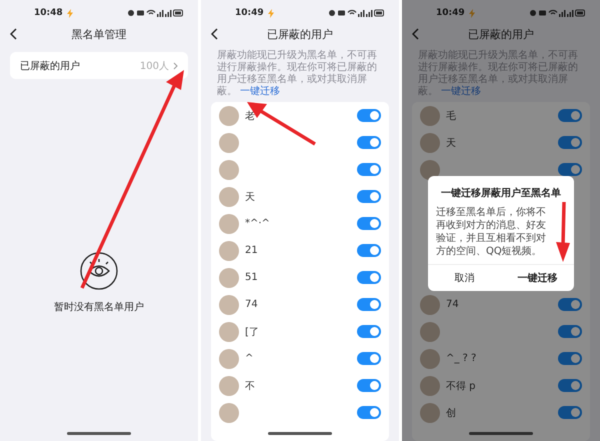 The width and height of the screenshot is (600, 441). Describe the element at coordinates (451, 116) in the screenshot. I see `user-name: 毛` at that location.